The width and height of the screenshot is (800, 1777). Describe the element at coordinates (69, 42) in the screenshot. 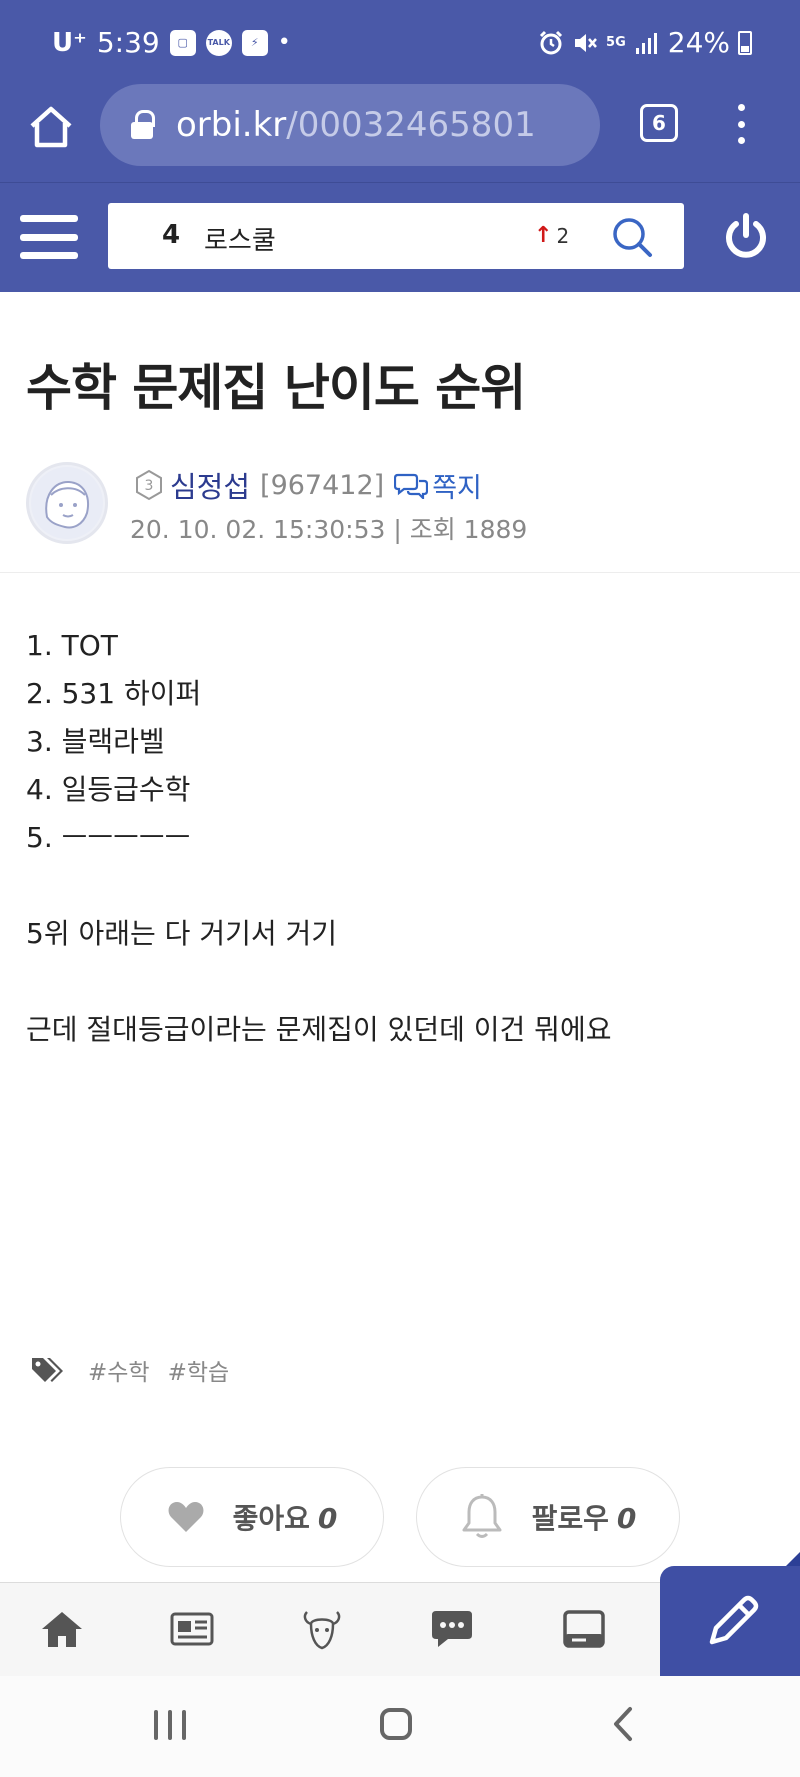

I see `carrier-label: U⁺` at that location.